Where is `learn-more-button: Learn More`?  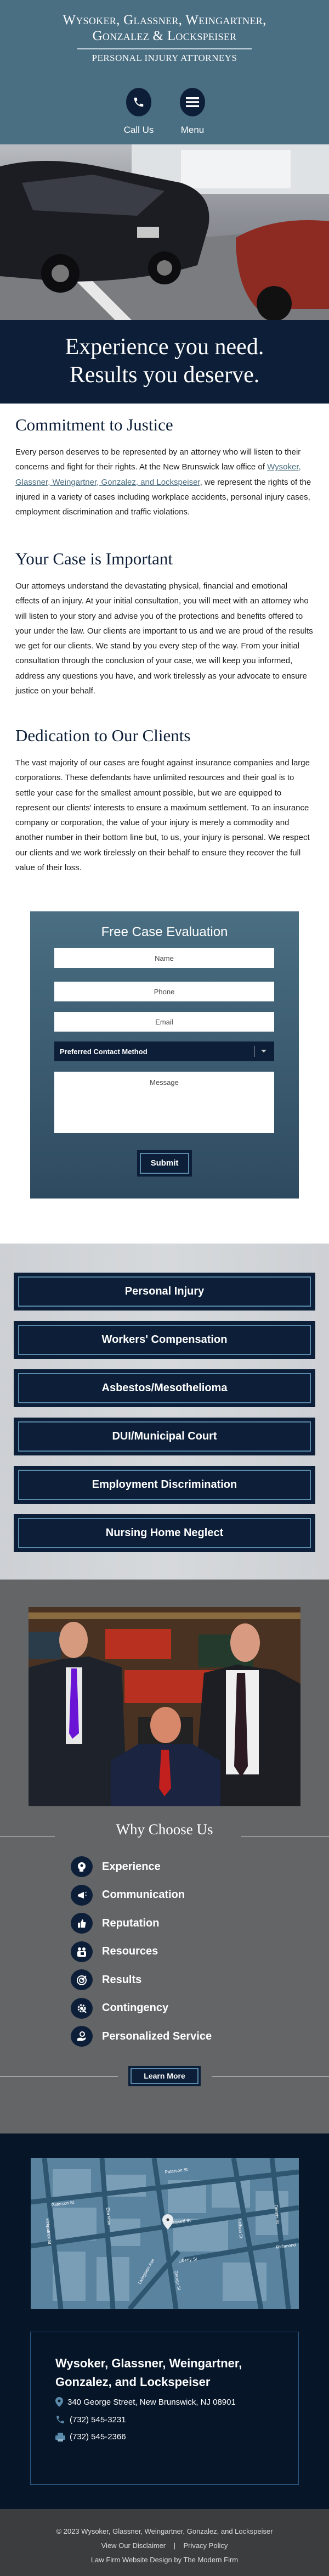 learn-more-button: Learn More is located at coordinates (164, 2076).